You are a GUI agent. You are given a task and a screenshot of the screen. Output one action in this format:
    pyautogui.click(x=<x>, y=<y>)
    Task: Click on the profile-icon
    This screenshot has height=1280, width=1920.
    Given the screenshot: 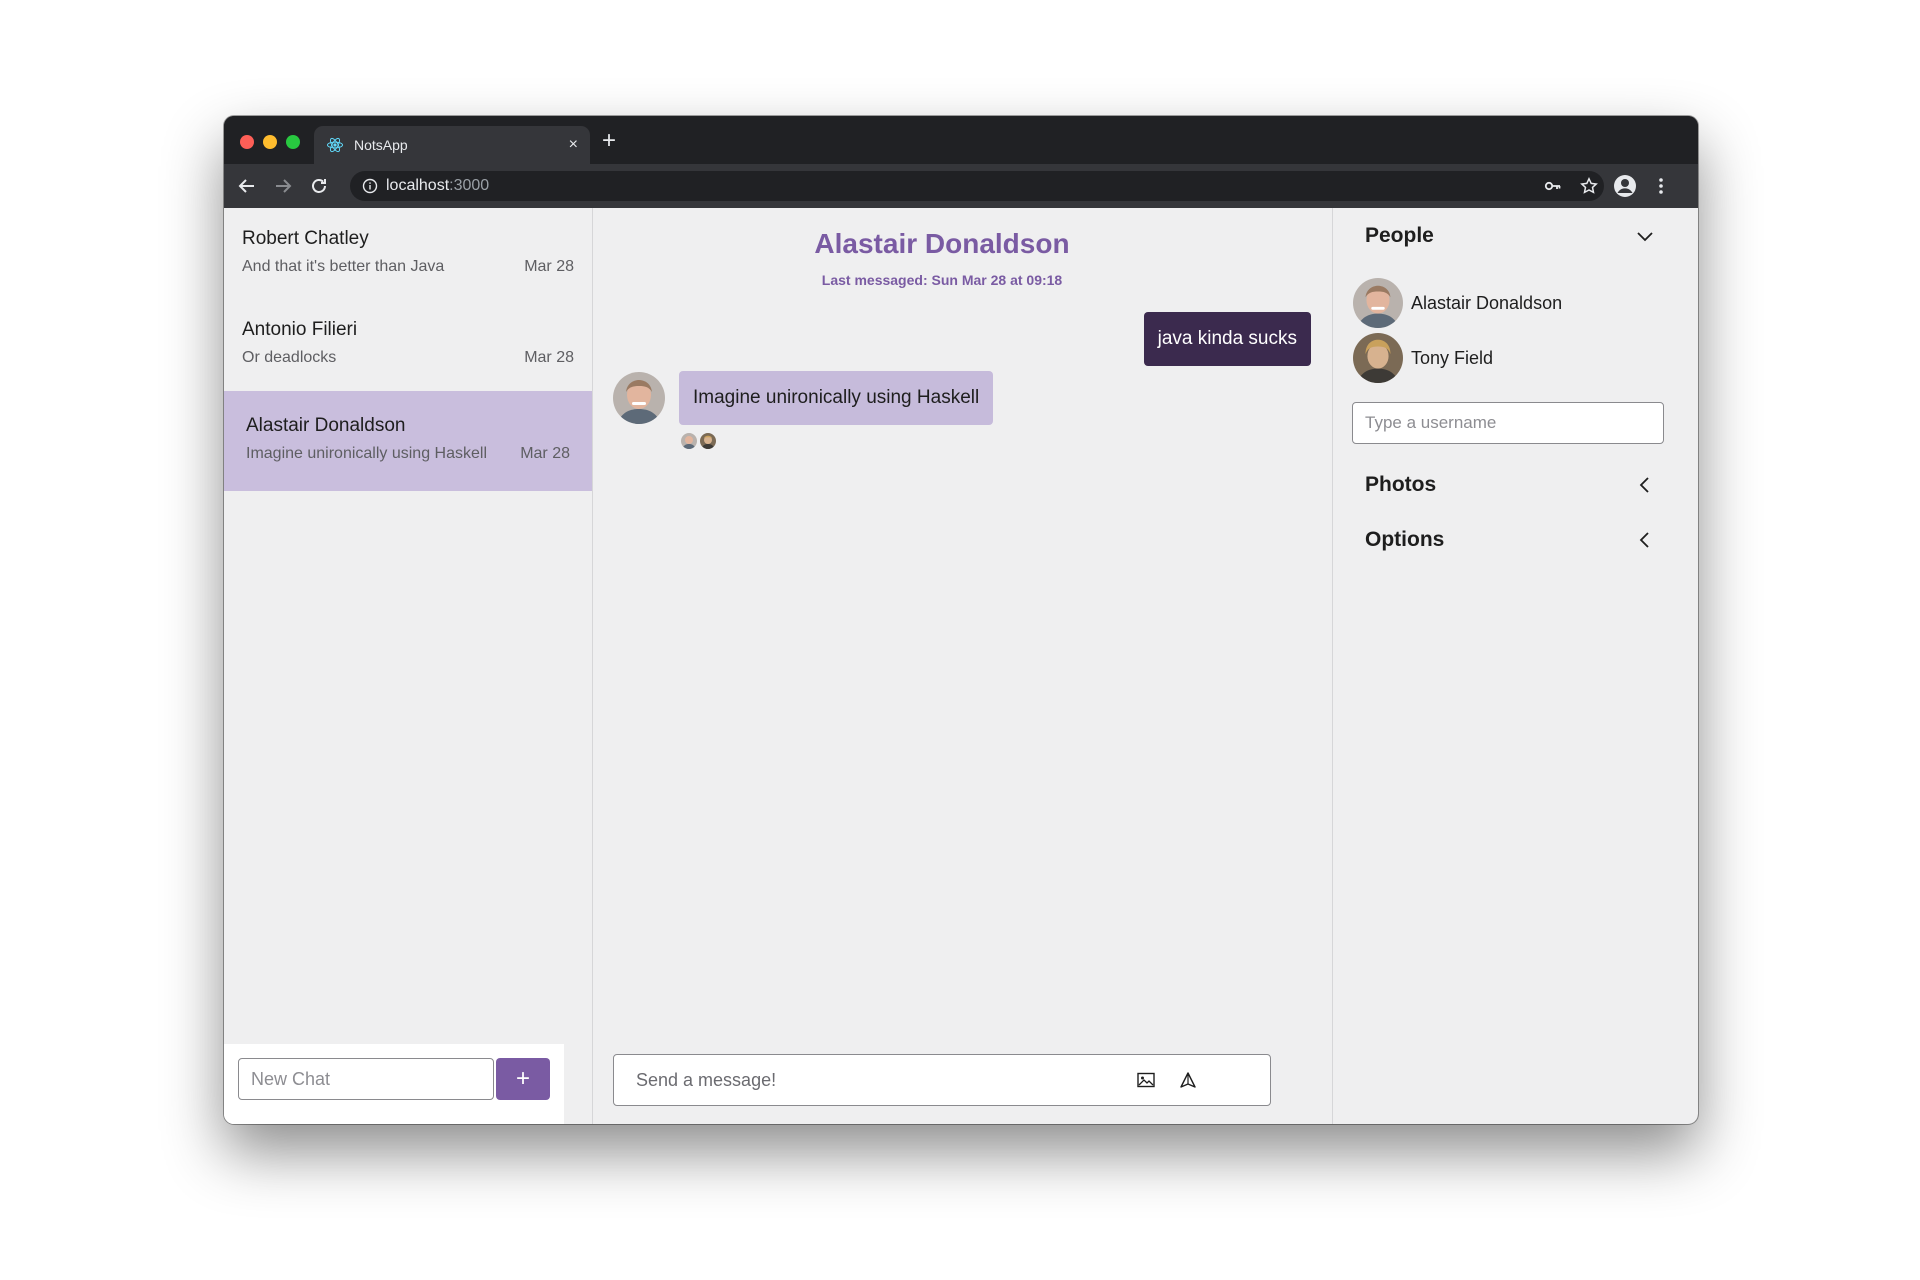 What is the action you would take?
    pyautogui.click(x=1625, y=186)
    